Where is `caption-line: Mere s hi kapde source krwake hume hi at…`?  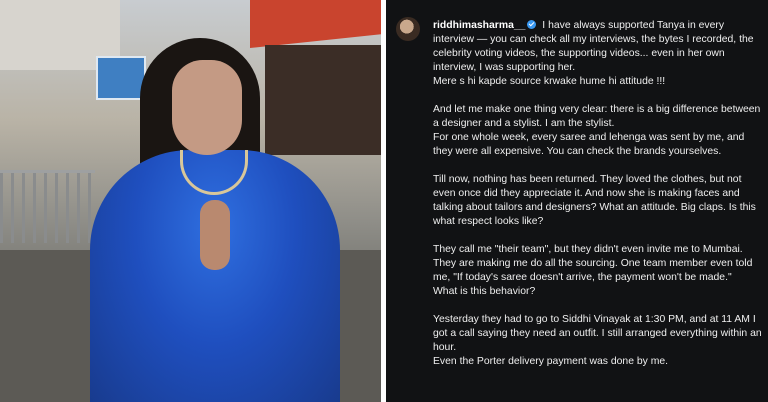 caption-line: Mere s hi kapde source krwake hume hi at… is located at coordinates (549, 81).